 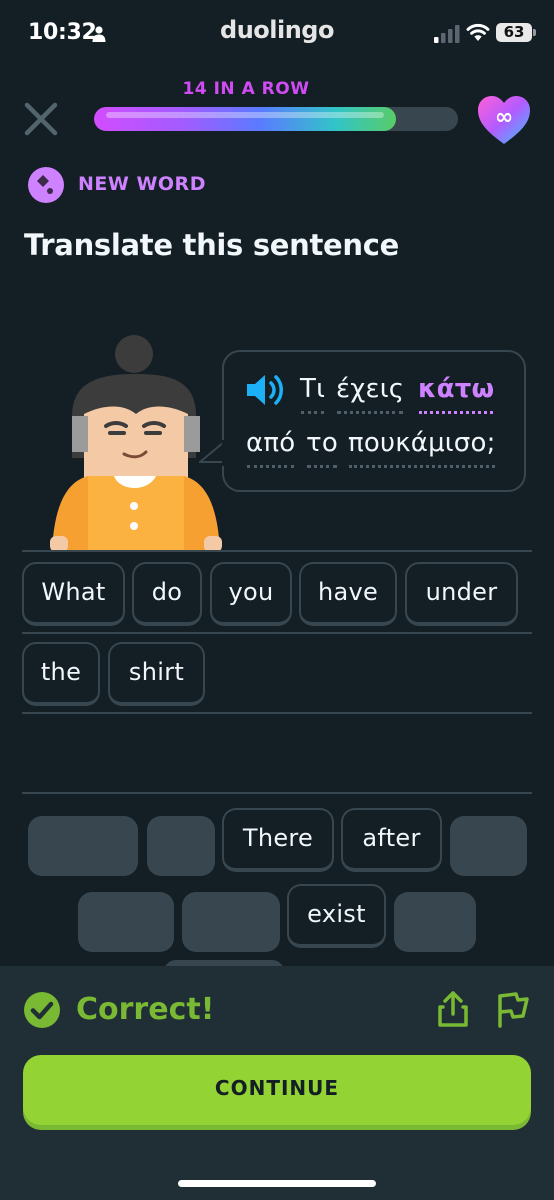 I want to click on sentence-word-new: κάτω, so click(x=456, y=394).